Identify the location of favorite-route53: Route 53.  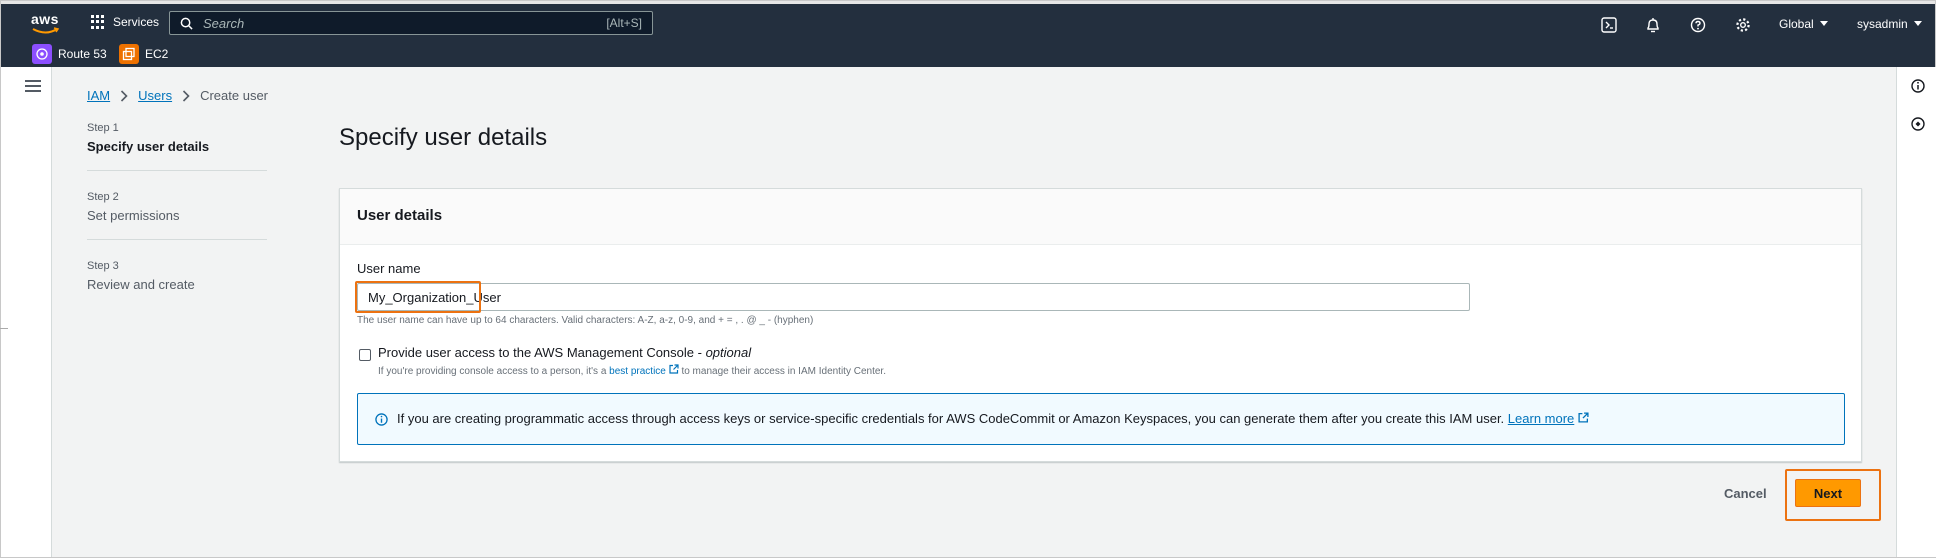
(69, 54).